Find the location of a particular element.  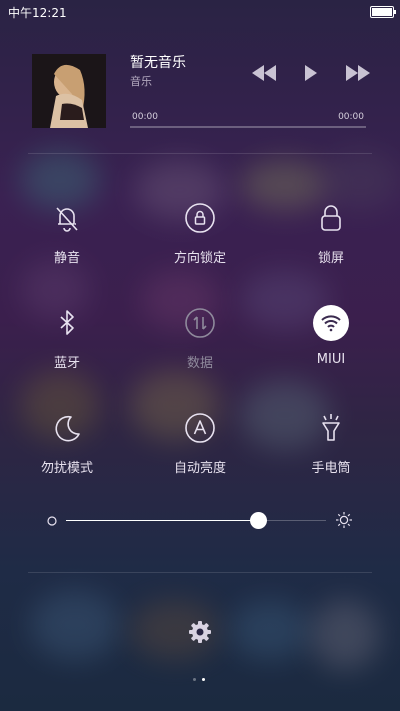

brightness-fill is located at coordinates (162, 520).